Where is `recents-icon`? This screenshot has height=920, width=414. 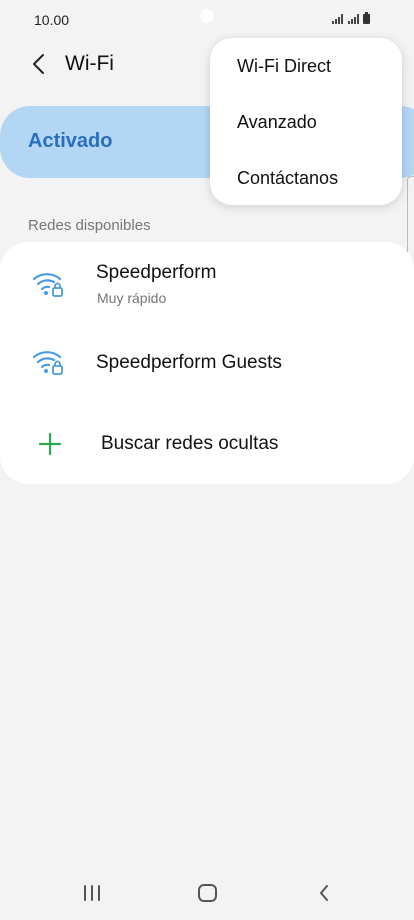 recents-icon is located at coordinates (92, 893).